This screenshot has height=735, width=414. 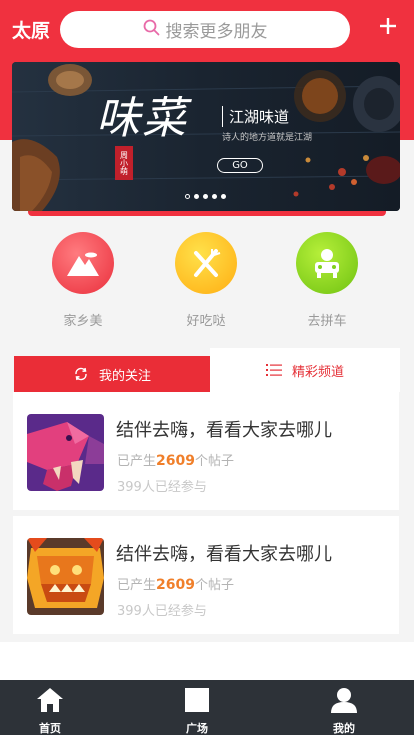 What do you see at coordinates (207, 661) in the screenshot?
I see `content-footer-spacer` at bounding box center [207, 661].